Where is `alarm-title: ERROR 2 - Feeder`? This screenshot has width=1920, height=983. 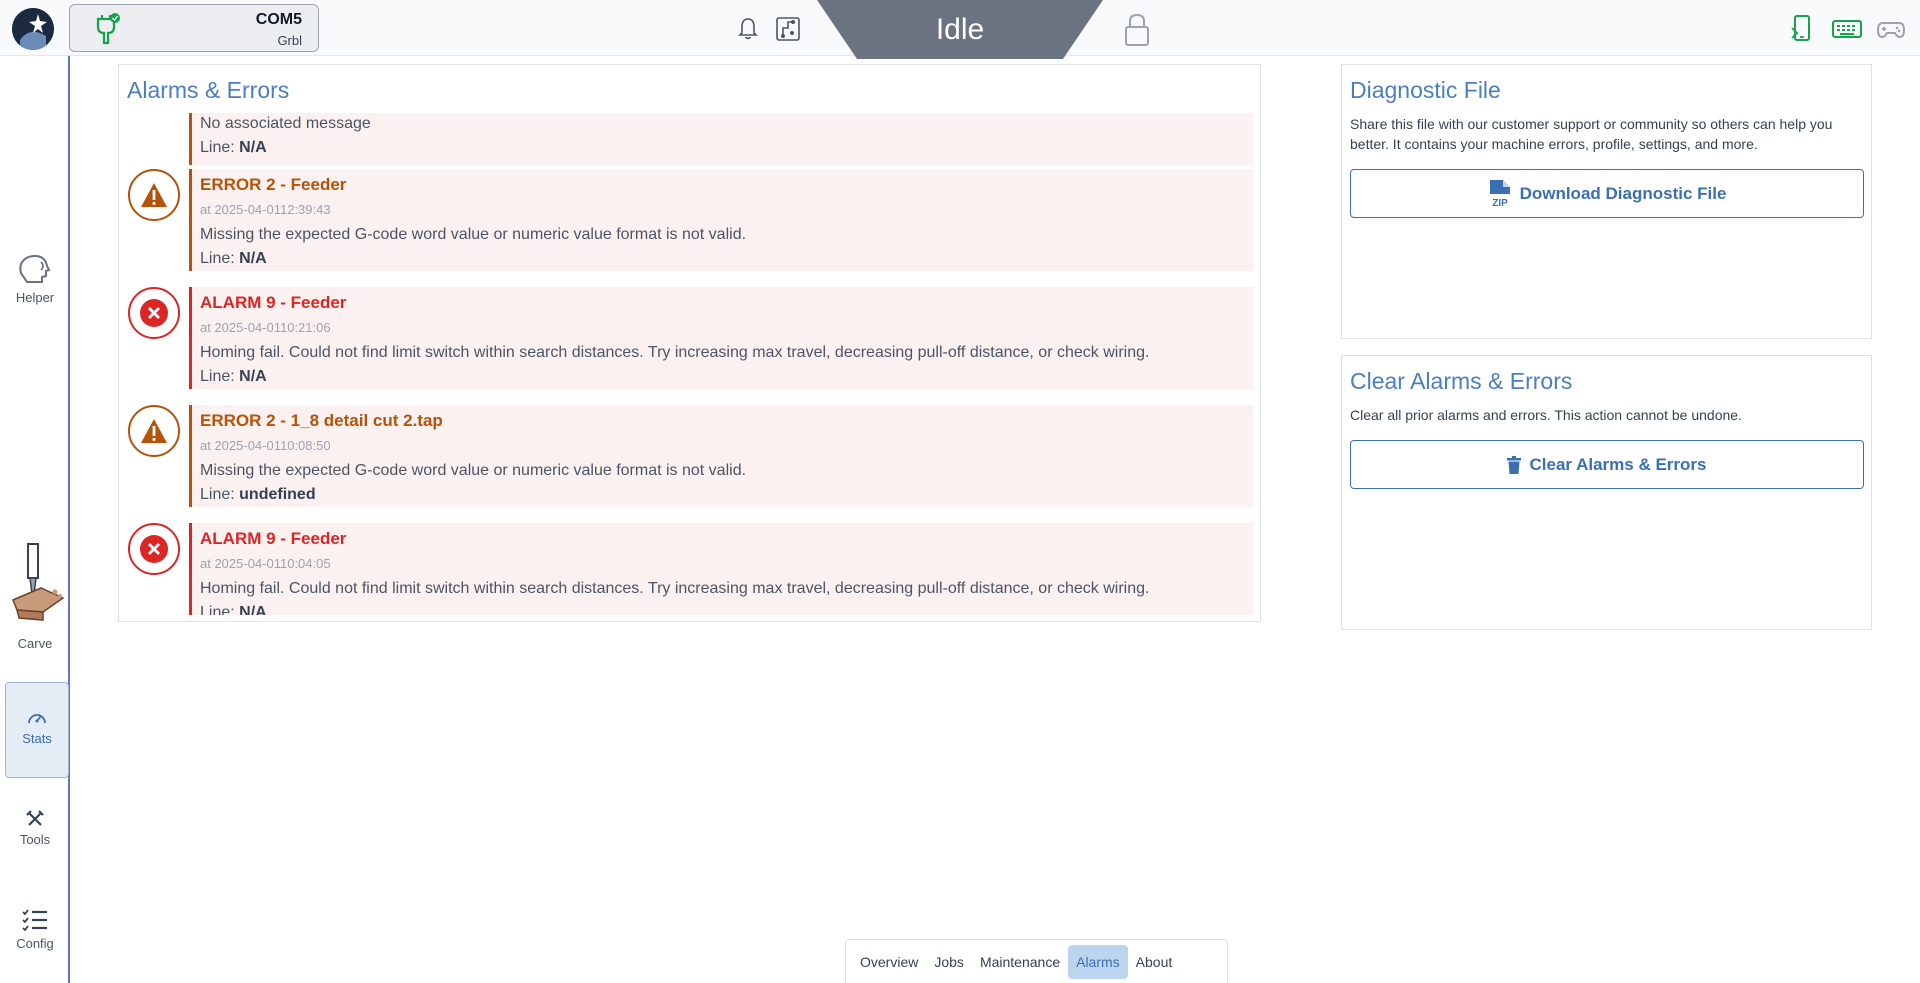 alarm-title: ERROR 2 - Feeder is located at coordinates (273, 184).